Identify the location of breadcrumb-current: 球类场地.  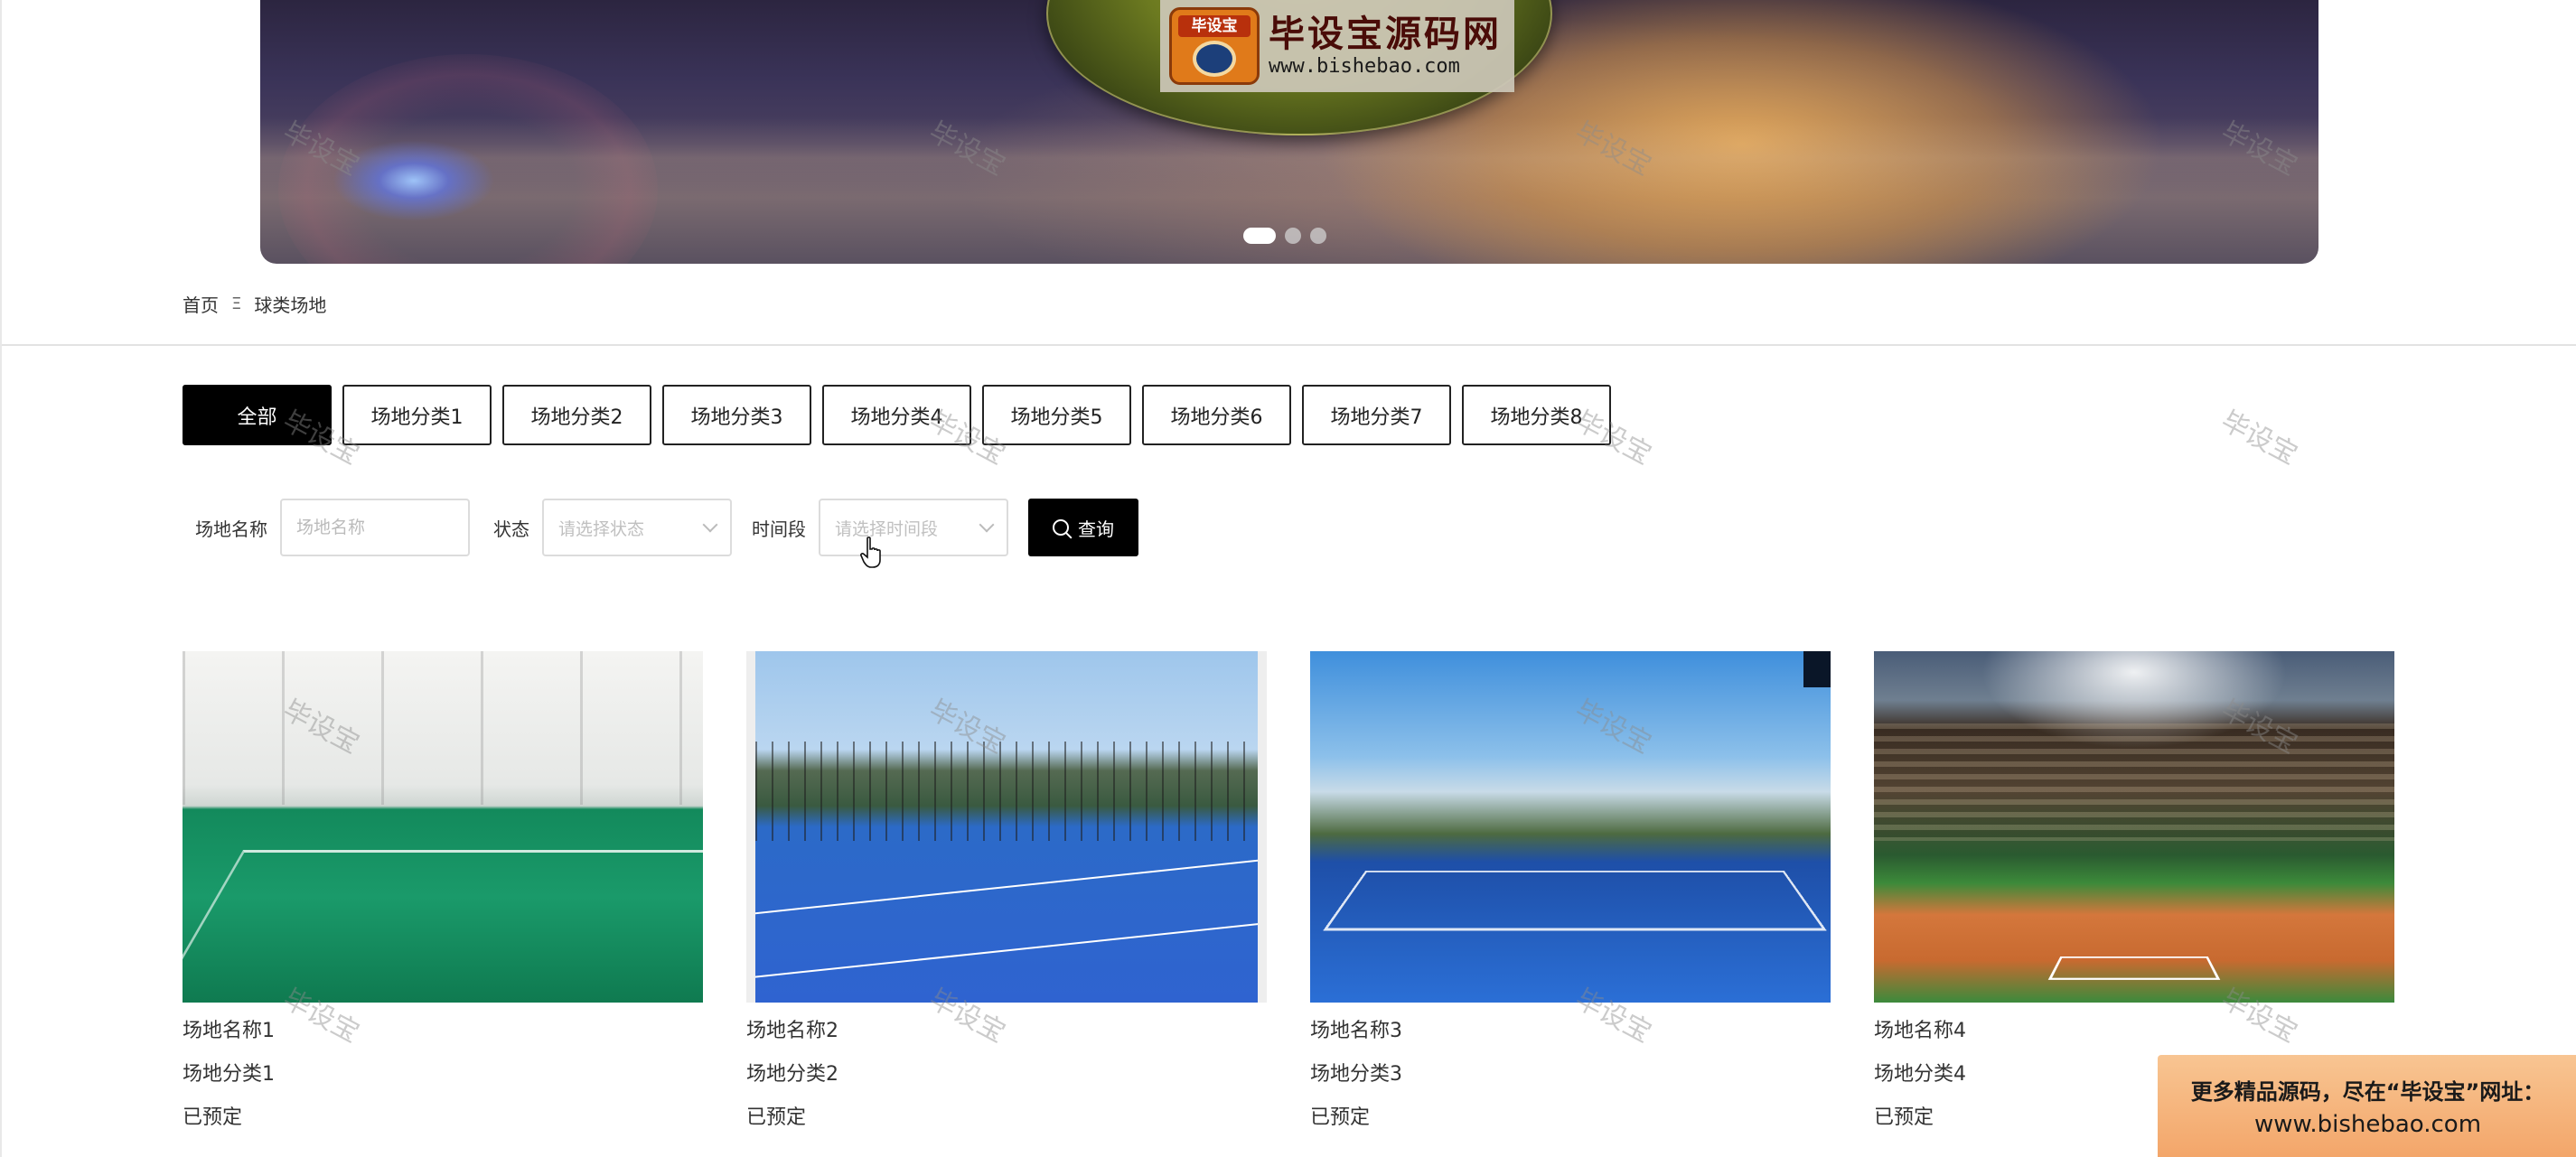
(290, 305).